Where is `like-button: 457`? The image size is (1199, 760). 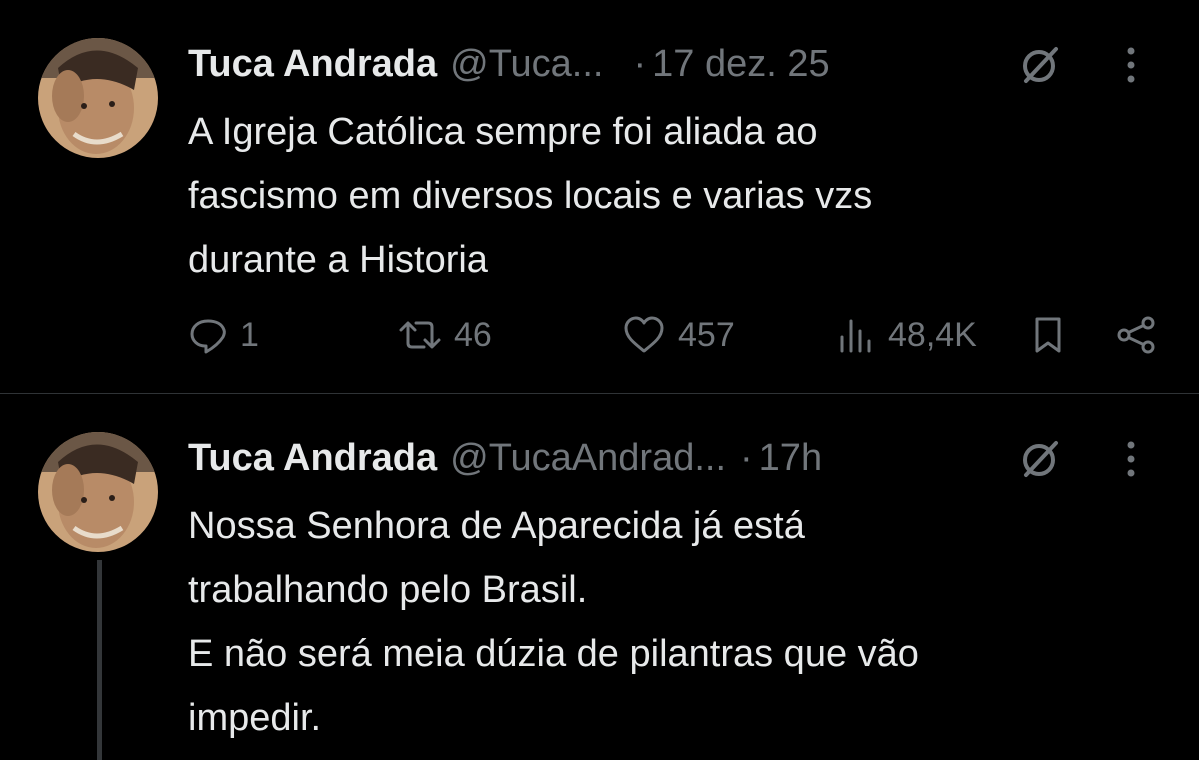 like-button: 457 is located at coordinates (678, 335).